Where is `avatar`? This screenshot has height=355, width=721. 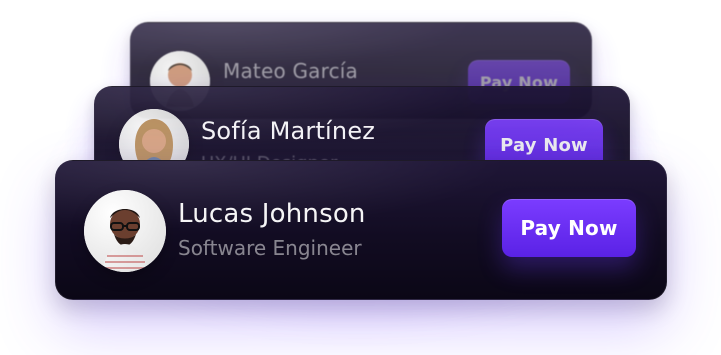 avatar is located at coordinates (125, 231).